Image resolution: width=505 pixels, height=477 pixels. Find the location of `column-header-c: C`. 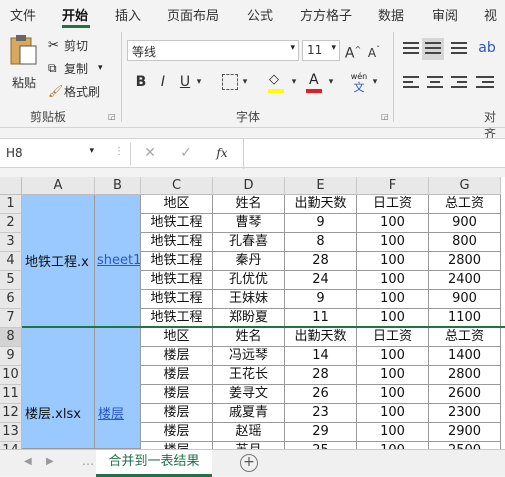

column-header-c: C is located at coordinates (177, 186).